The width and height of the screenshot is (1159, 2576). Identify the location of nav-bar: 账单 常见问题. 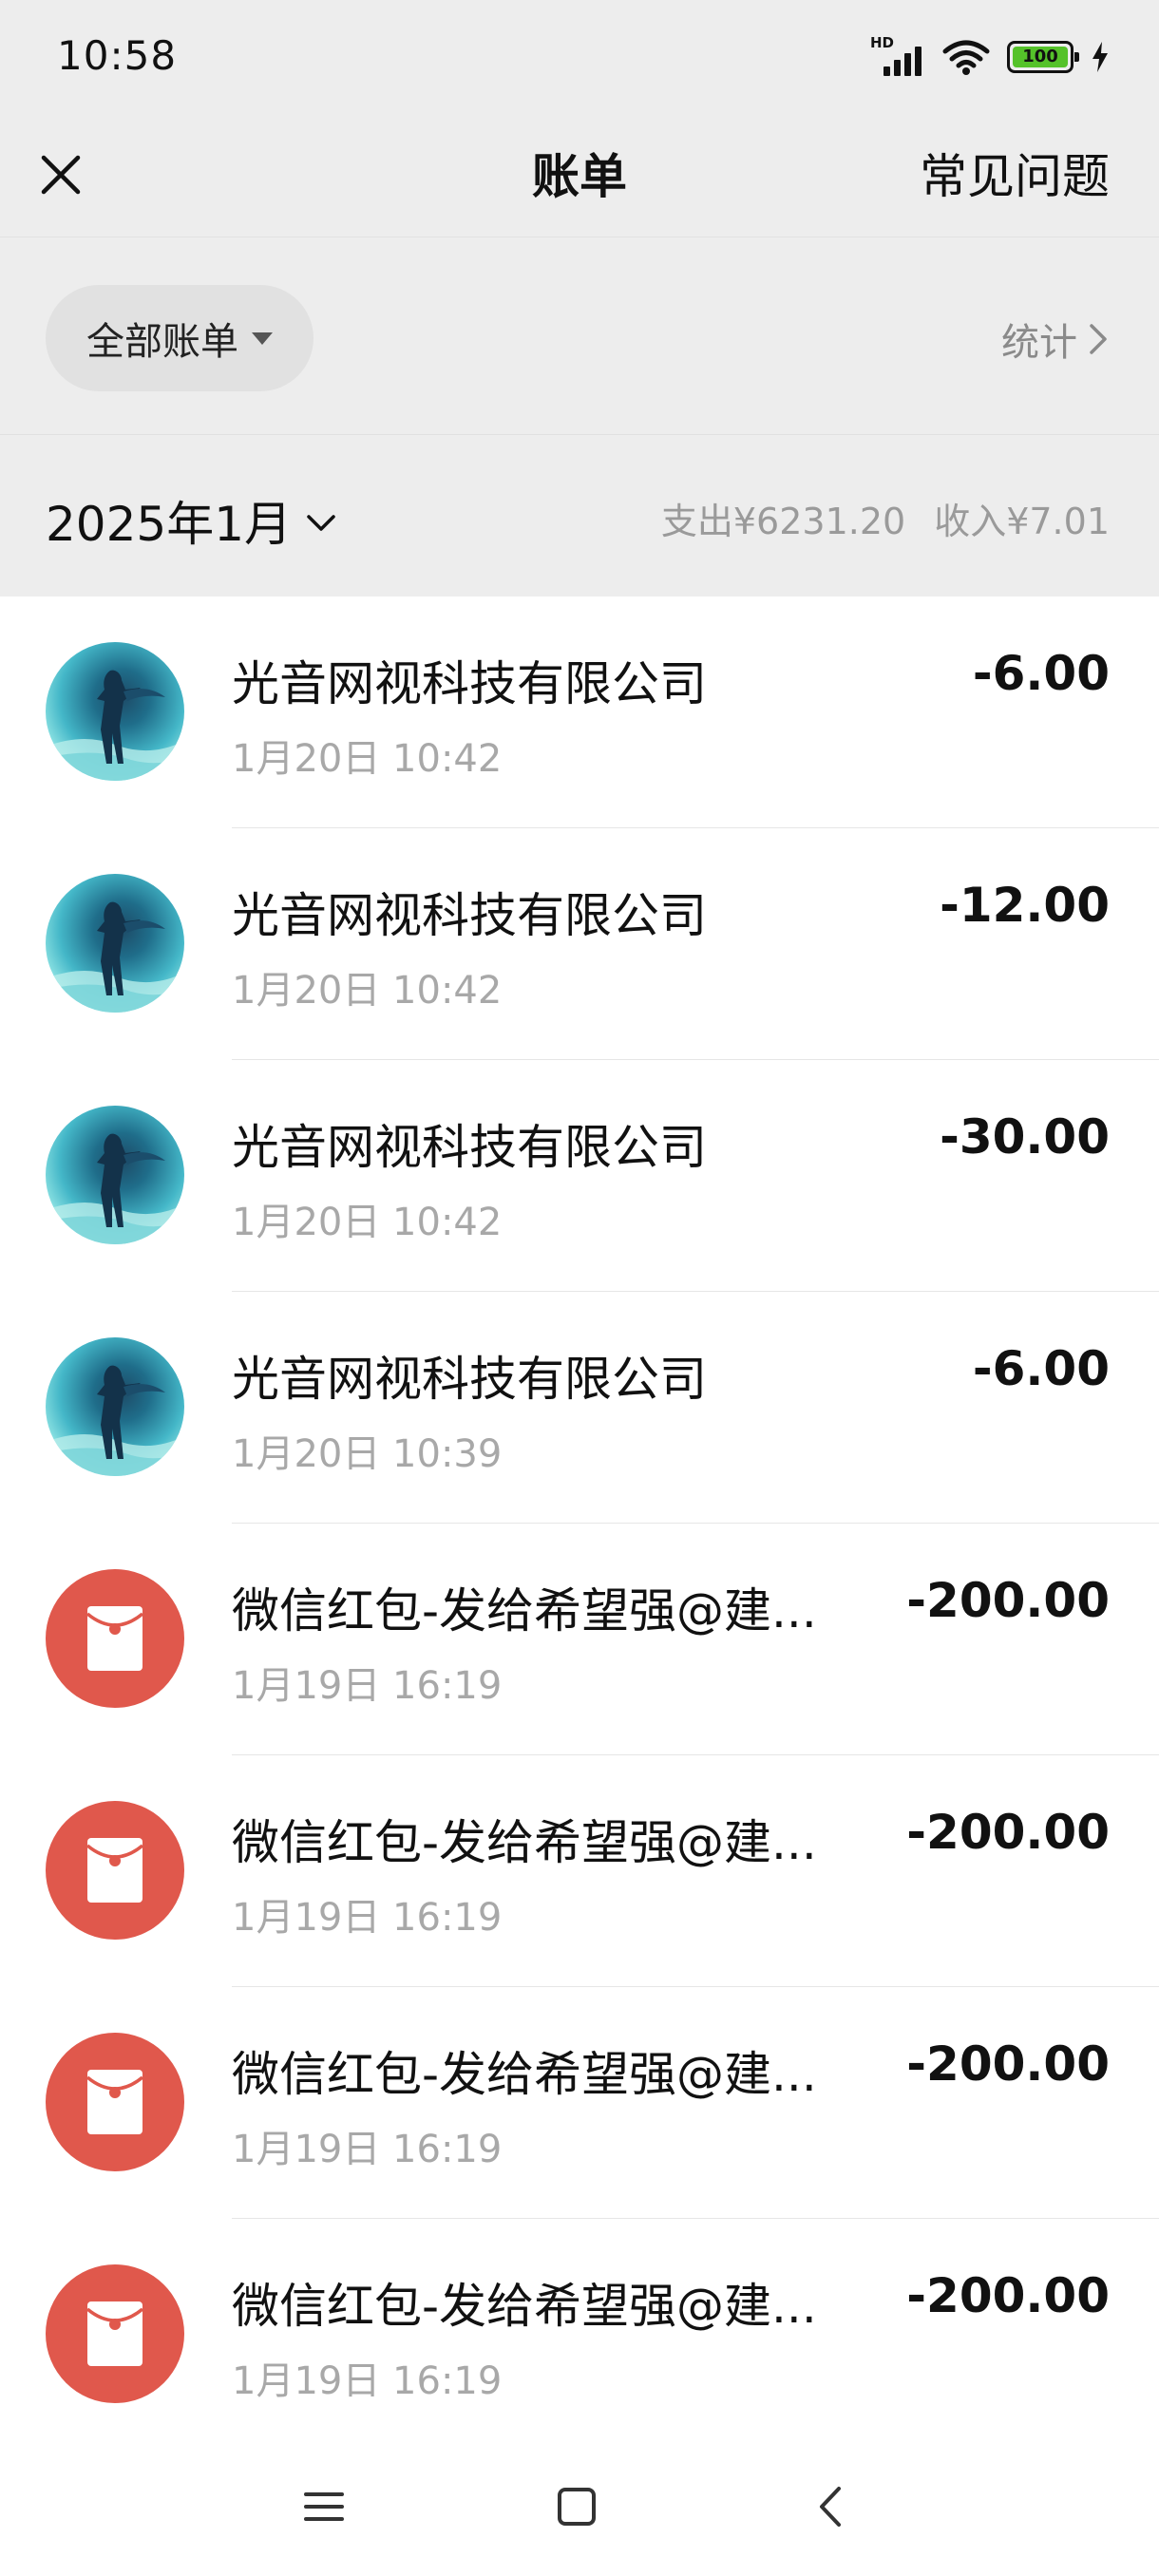
(579, 175).